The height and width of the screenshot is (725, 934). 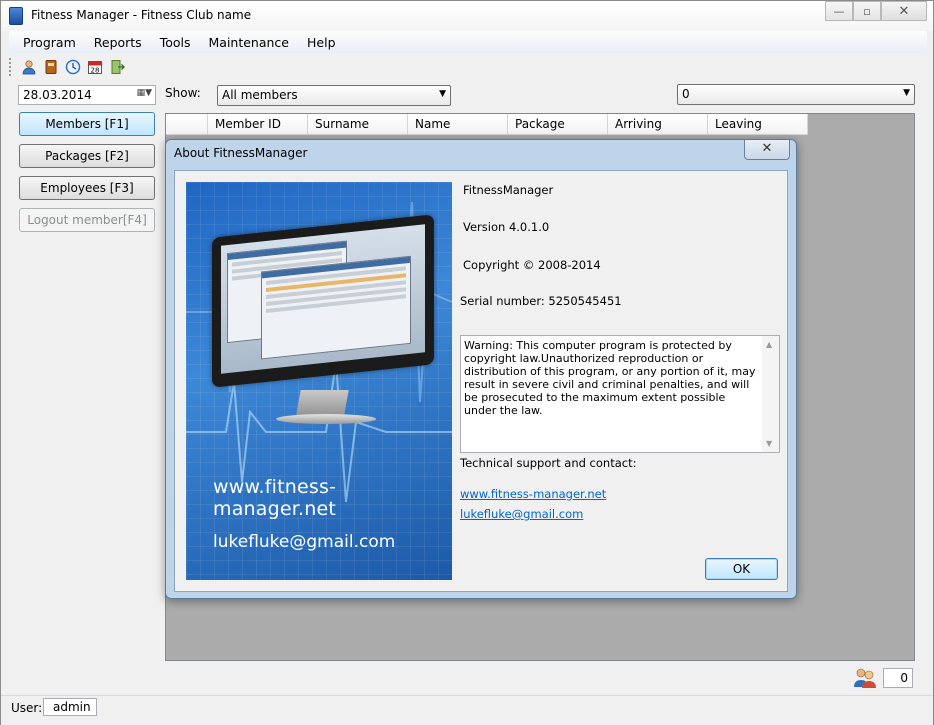 I want to click on right-filter-select: 0 ▼, so click(x=796, y=94).